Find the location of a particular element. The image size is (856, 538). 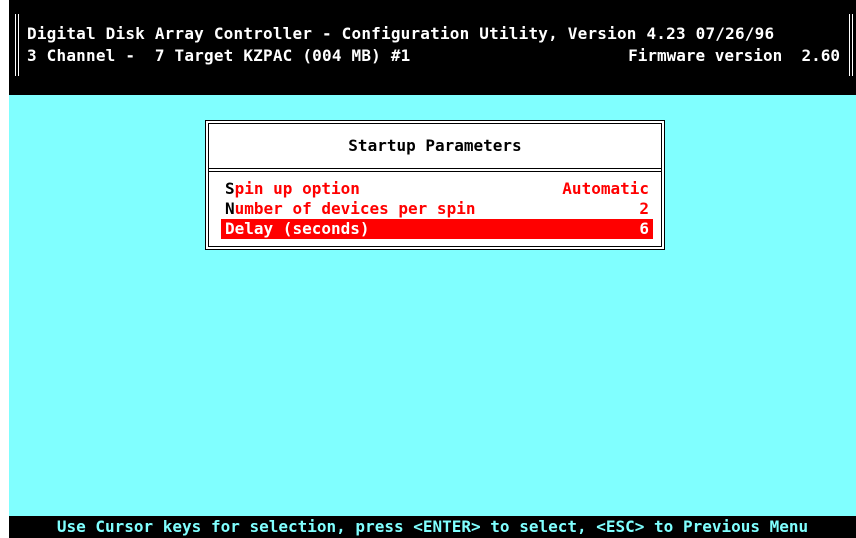

menu-item-label: Delay (seconds) is located at coordinates (297, 229).